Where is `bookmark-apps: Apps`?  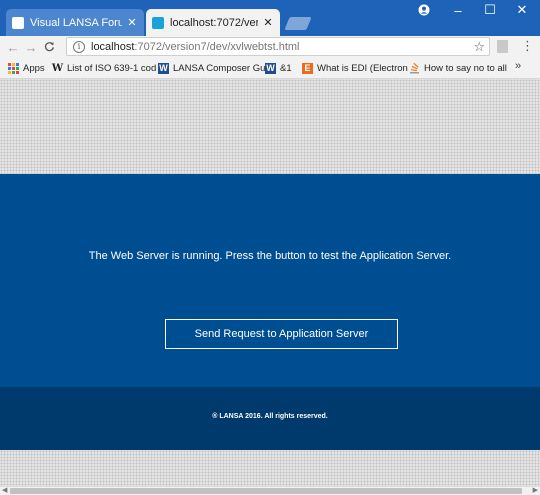 bookmark-apps: Apps is located at coordinates (26, 68).